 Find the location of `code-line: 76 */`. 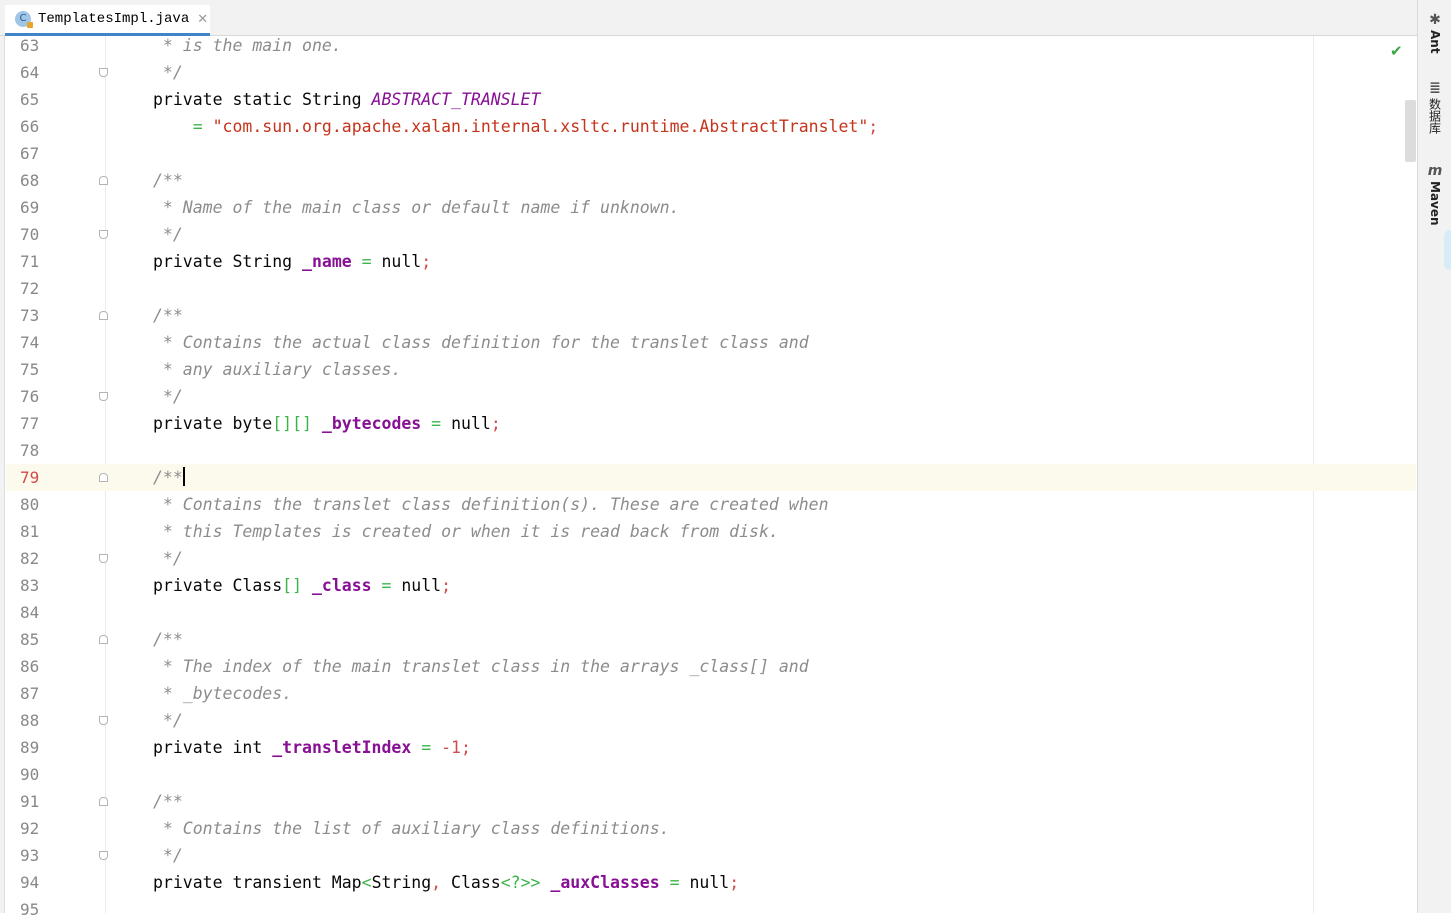

code-line: 76 */ is located at coordinates (711, 396).